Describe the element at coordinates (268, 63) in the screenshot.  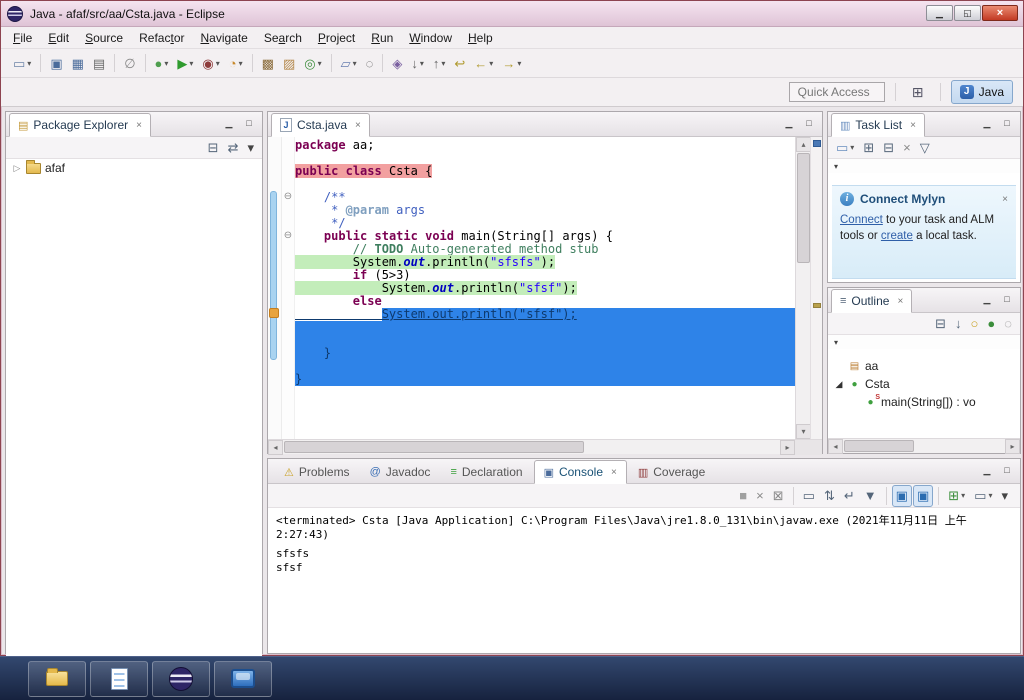
I see `new-java-project-button: ▩` at that location.